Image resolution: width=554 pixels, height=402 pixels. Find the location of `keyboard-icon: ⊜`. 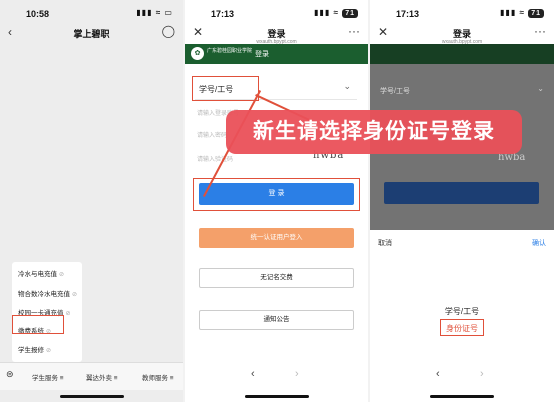

keyboard-icon: ⊜ is located at coordinates (10, 374).